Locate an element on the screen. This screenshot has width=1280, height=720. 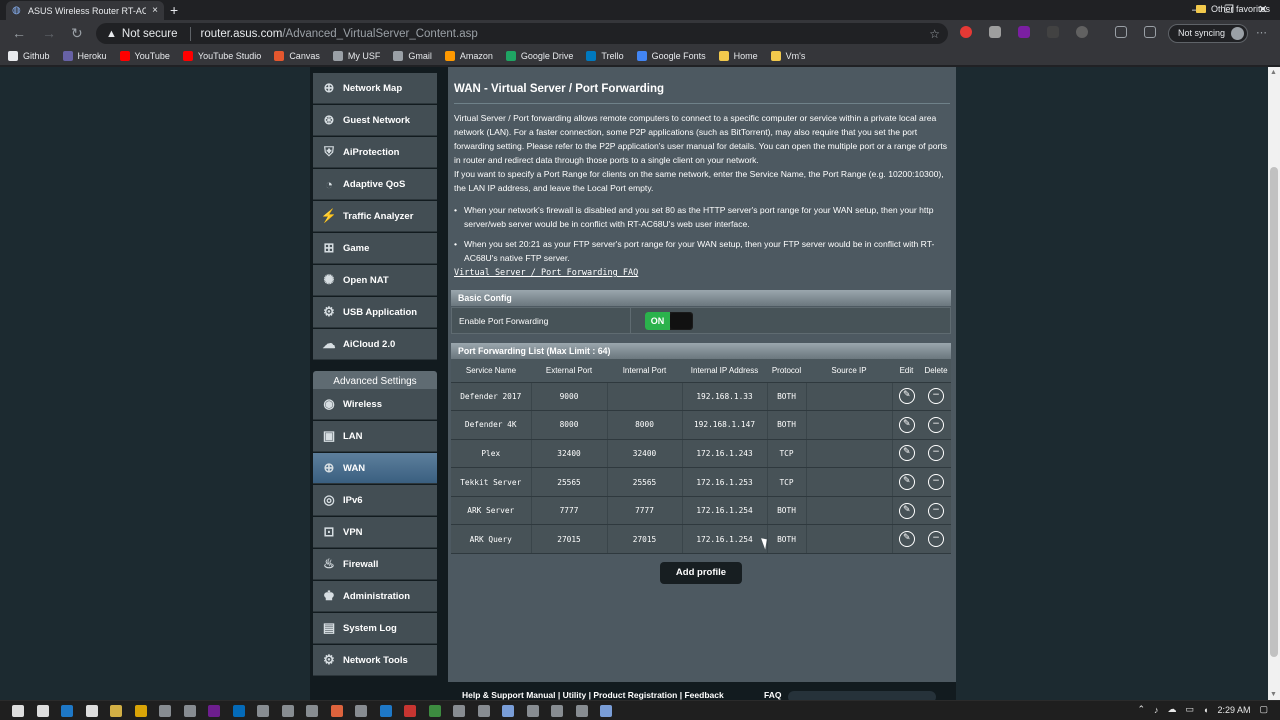
sidebar-item-adaptive-qos: ◔ Adaptive QoS is located at coordinates (375, 184).